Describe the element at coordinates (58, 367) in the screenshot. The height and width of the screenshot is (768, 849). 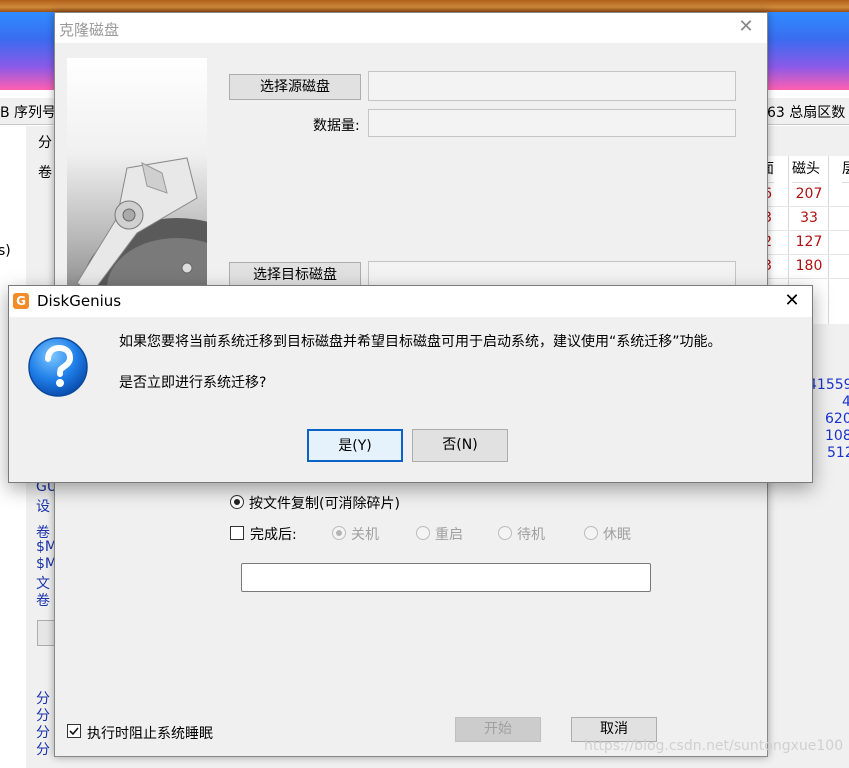
I see `question-icon` at that location.